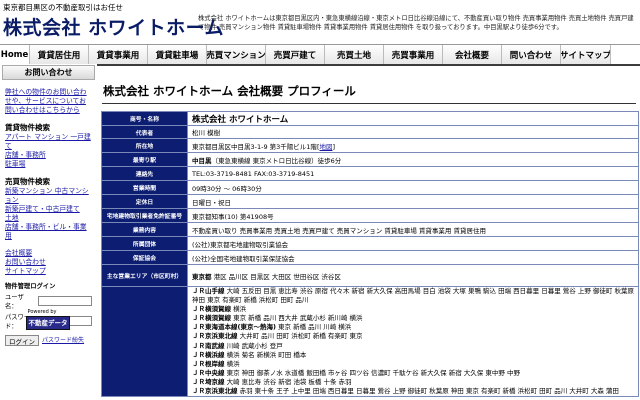 The width and height of the screenshot is (640, 400). Describe the element at coordinates (266, 354) in the screenshot. I see `line-stations: 横浜 菊名 新横浜 町田 橋本` at that location.